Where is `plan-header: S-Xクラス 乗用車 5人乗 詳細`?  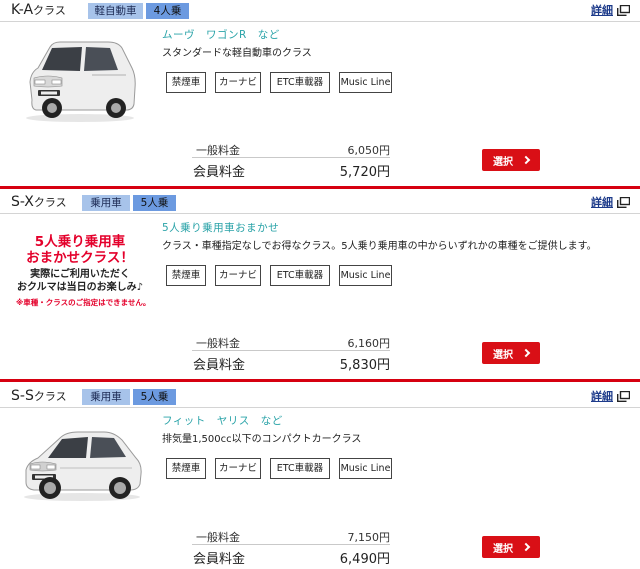
plan-header: S-Xクラス 乗用車 5人乗 詳細 is located at coordinates (320, 203).